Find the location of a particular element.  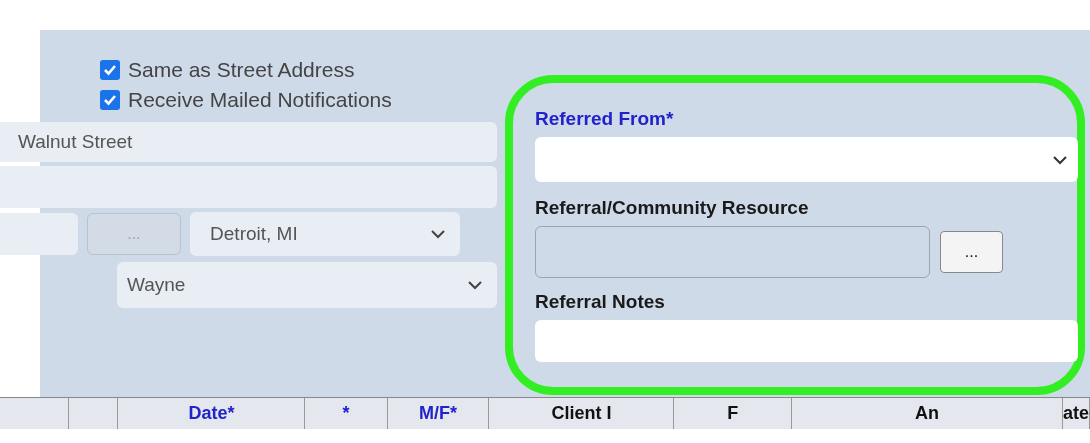

column-header: ate is located at coordinates (1076, 413).